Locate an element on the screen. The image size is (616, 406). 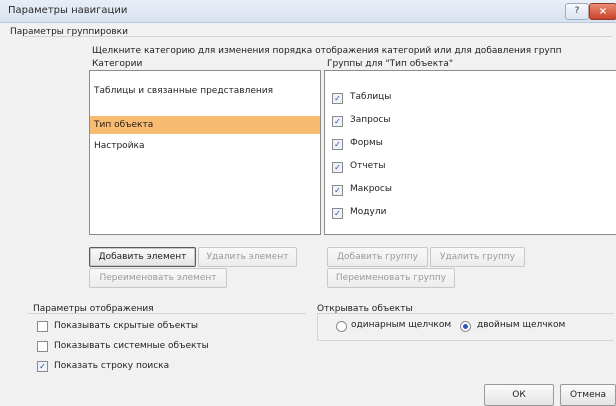
group-label: Формы is located at coordinates (366, 143).